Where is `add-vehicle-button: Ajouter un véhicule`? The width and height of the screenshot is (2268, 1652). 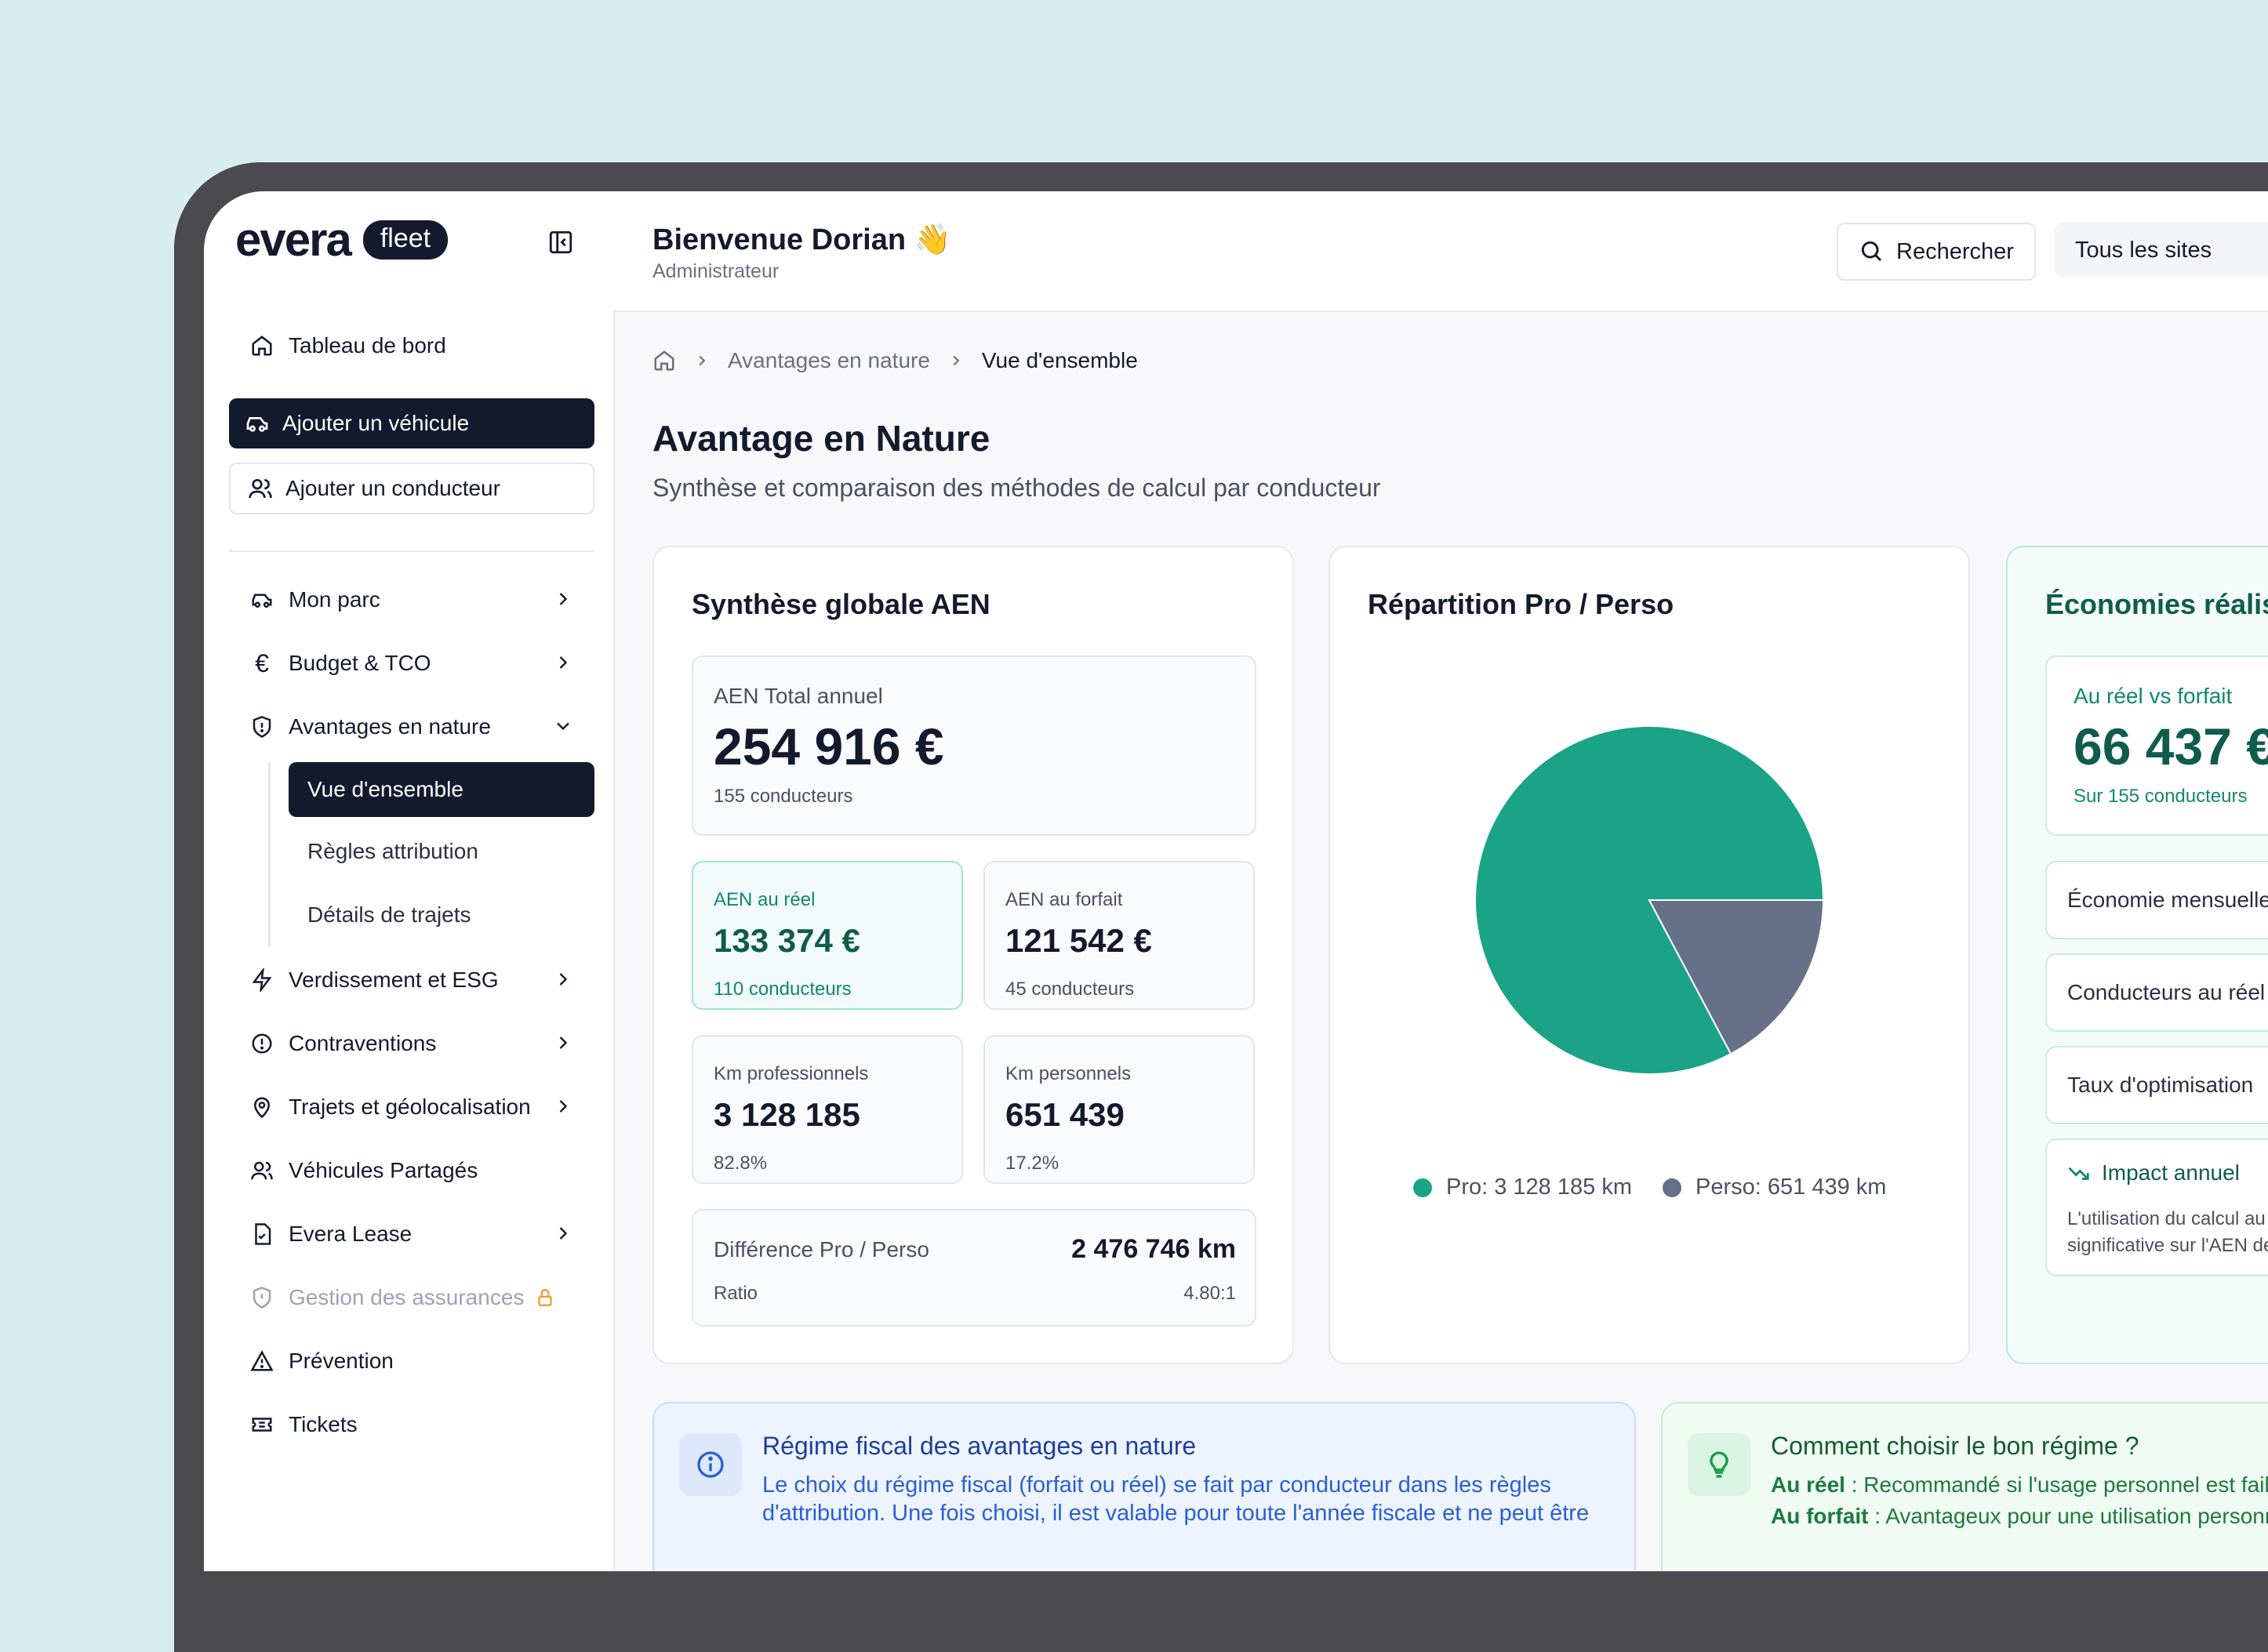
add-vehicle-button: Ajouter un véhicule is located at coordinates (411, 423).